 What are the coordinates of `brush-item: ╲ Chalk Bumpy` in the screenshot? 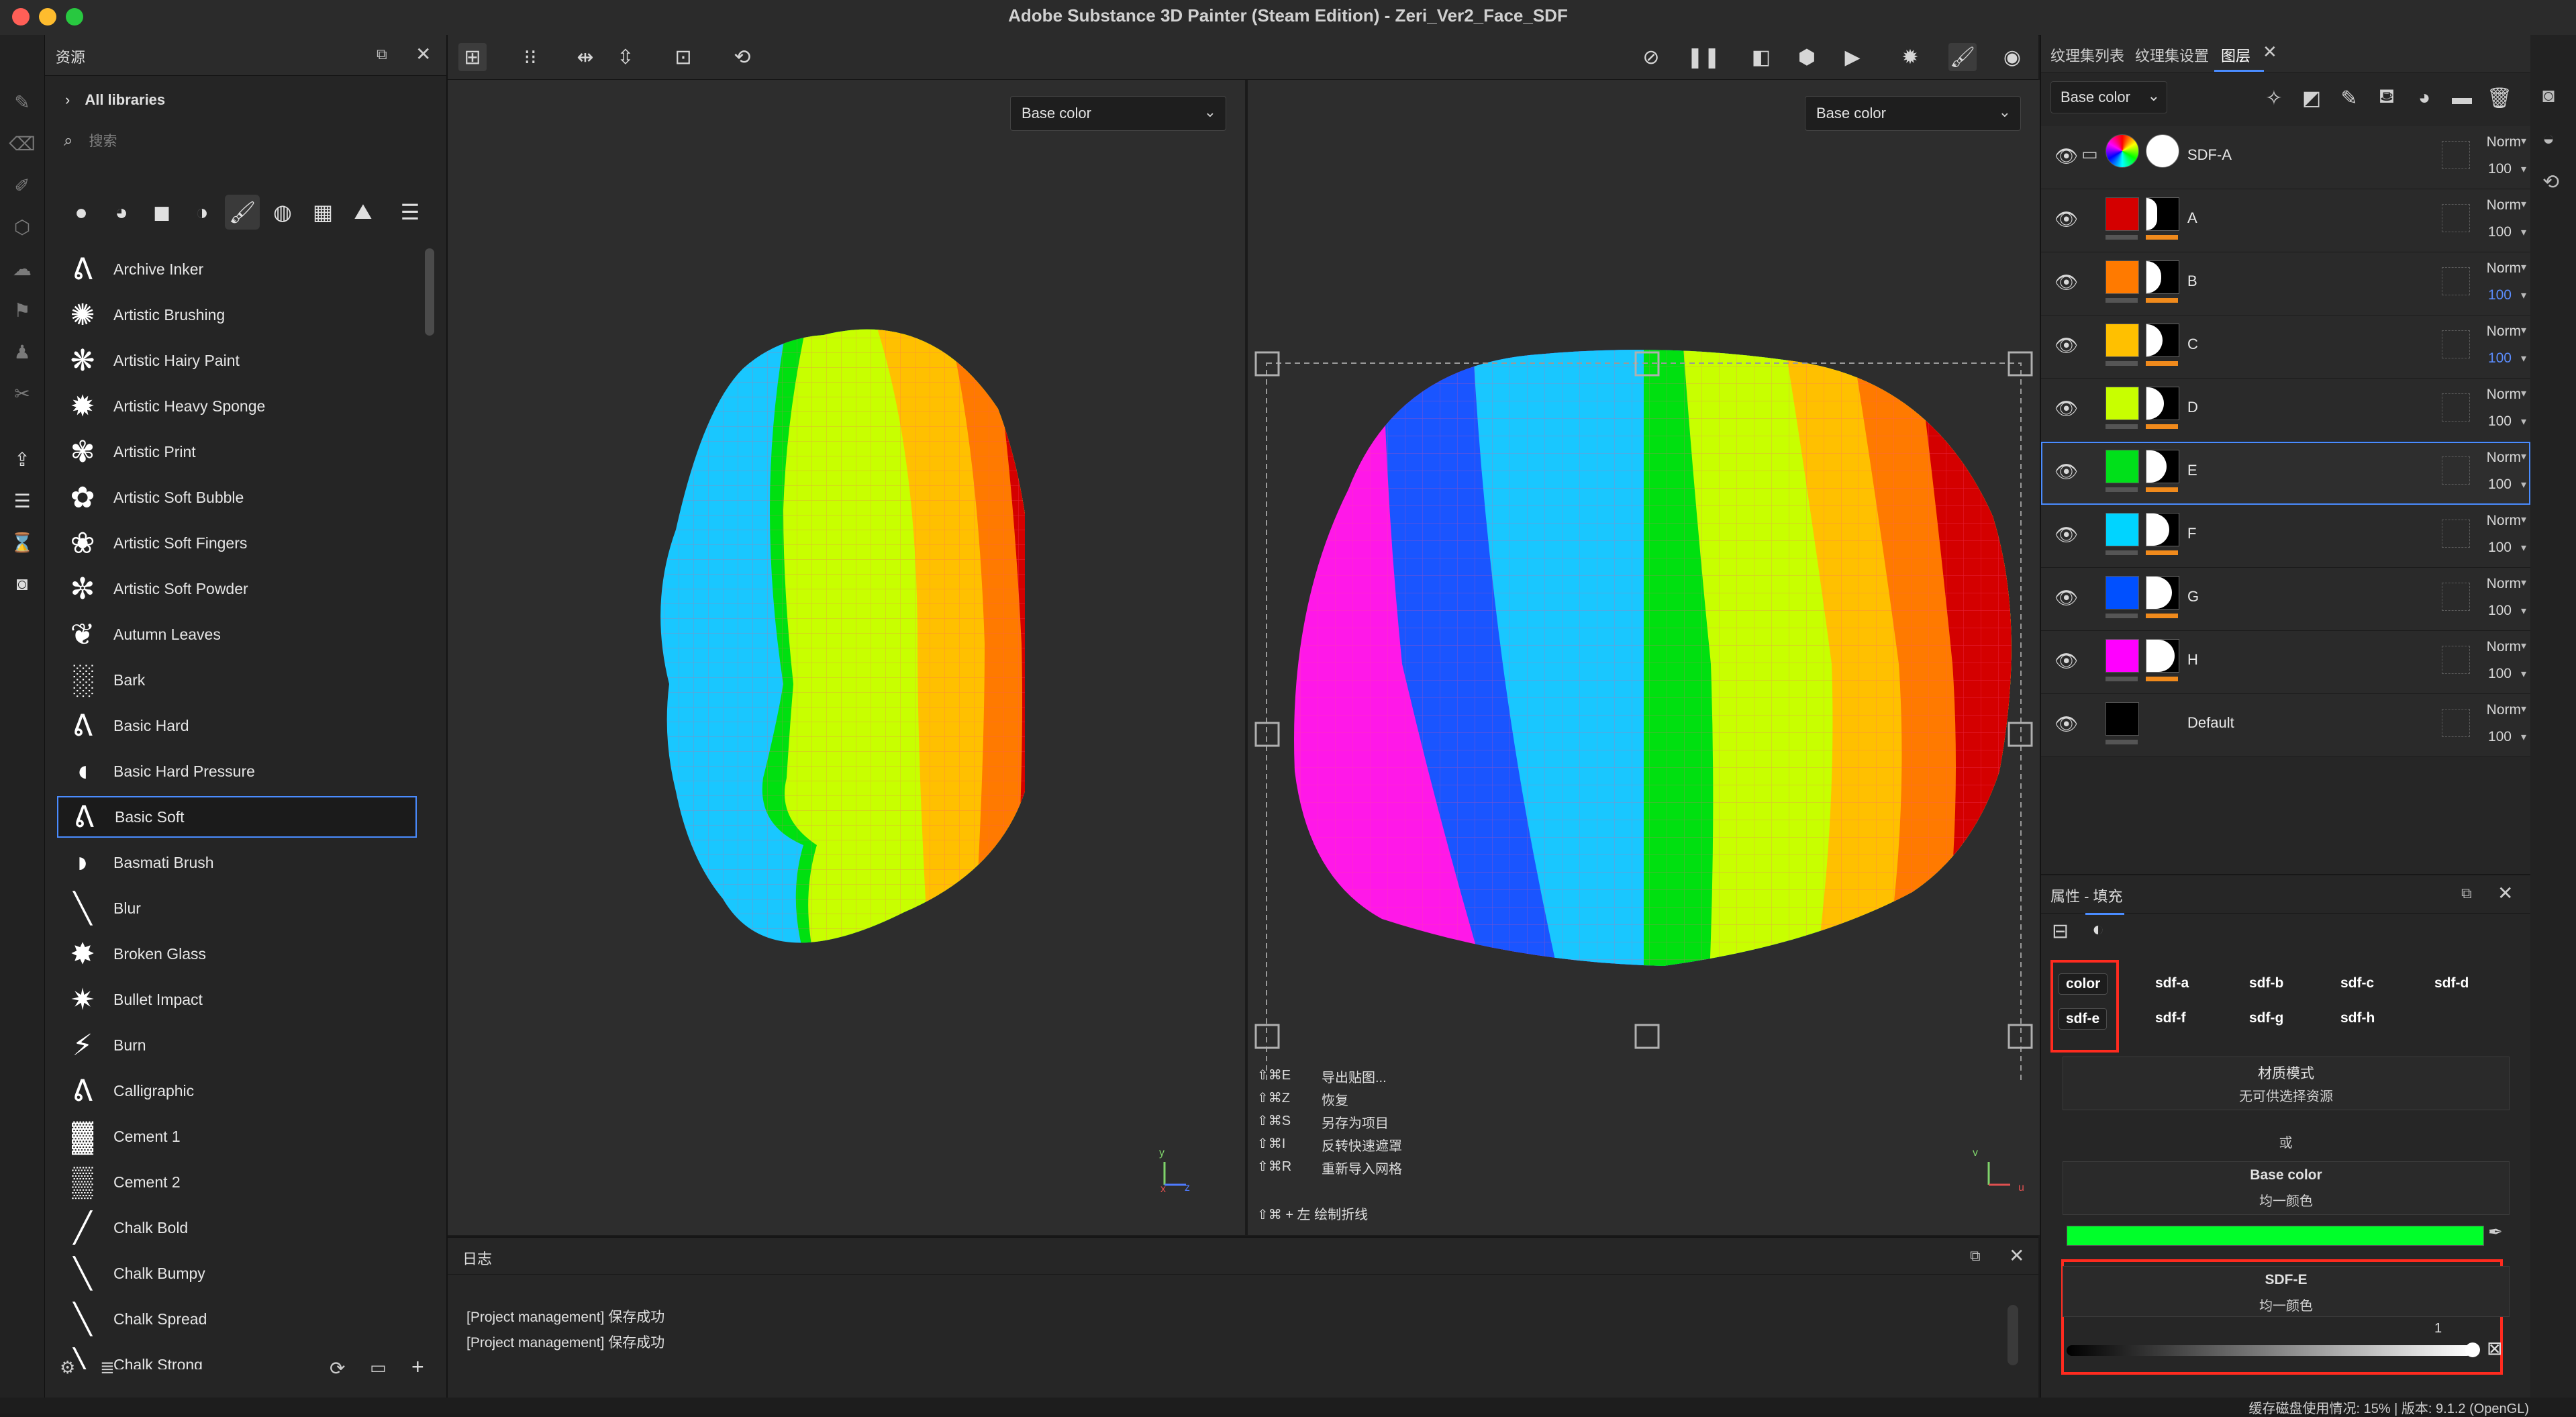 It's located at (237, 1273).